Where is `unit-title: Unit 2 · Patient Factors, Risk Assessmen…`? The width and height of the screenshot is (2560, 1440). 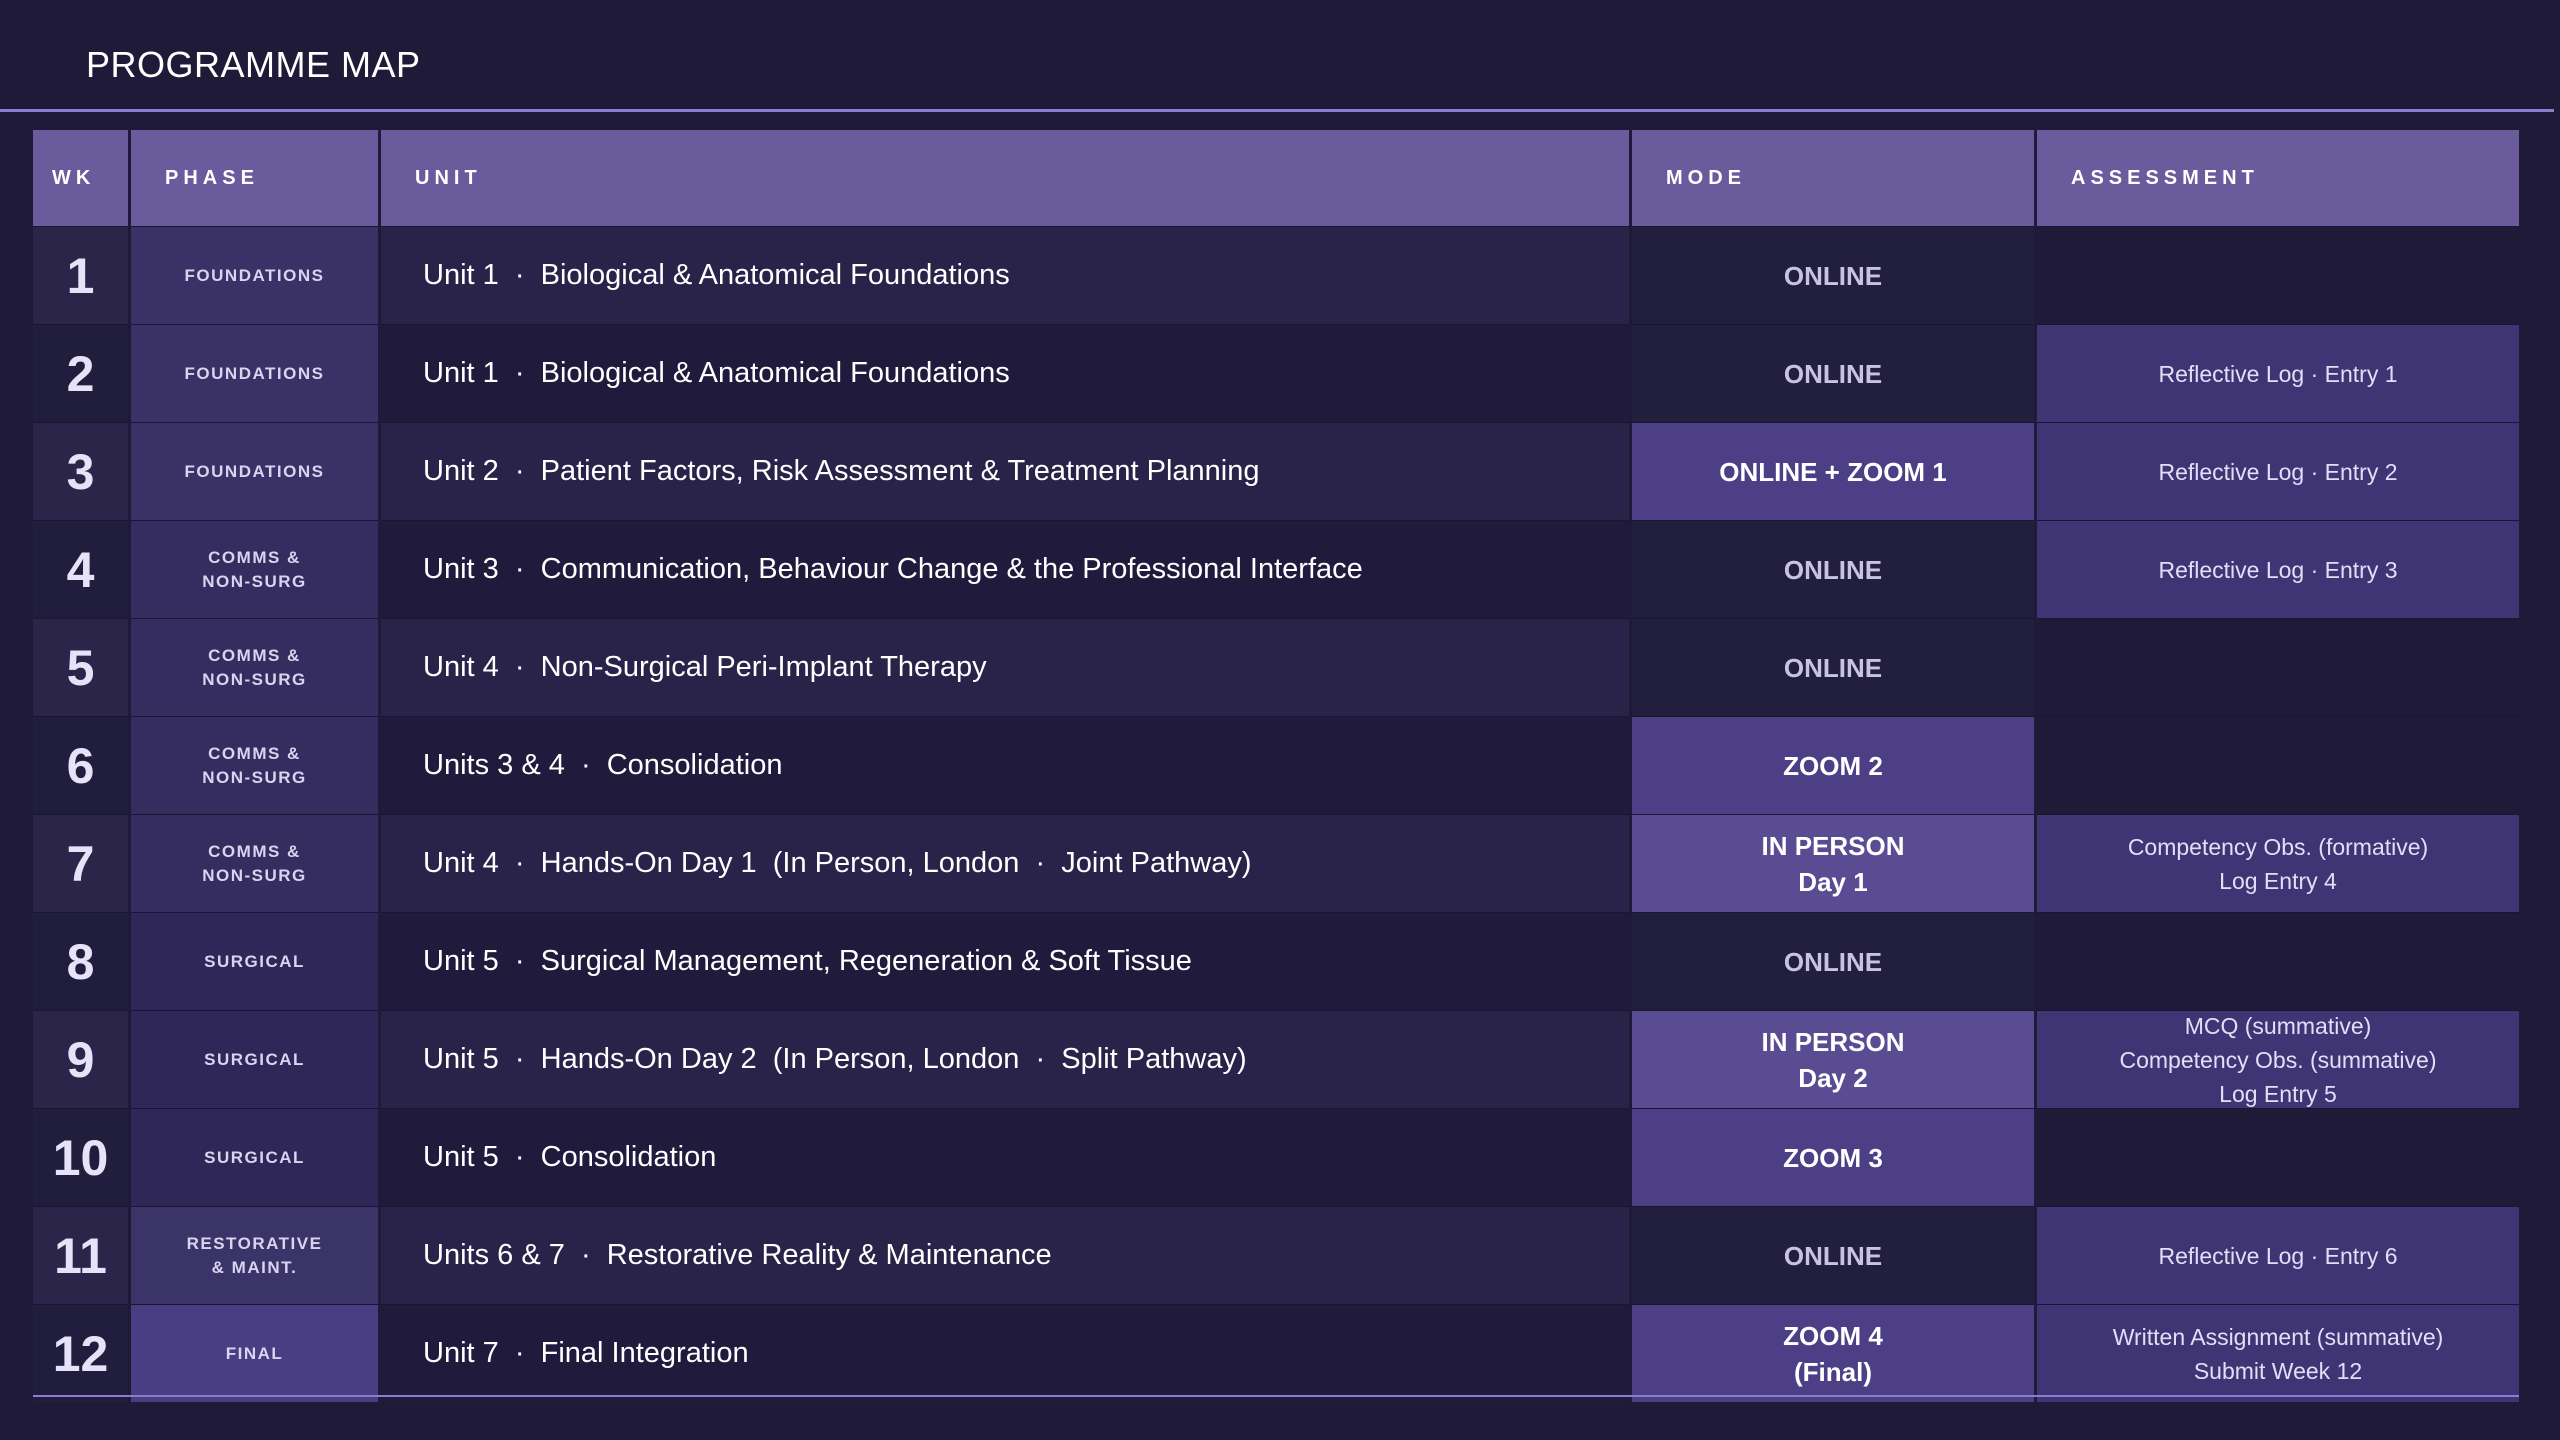
unit-title: Unit 2 · Patient Factors, Risk Assessmen… is located at coordinates (1005, 471).